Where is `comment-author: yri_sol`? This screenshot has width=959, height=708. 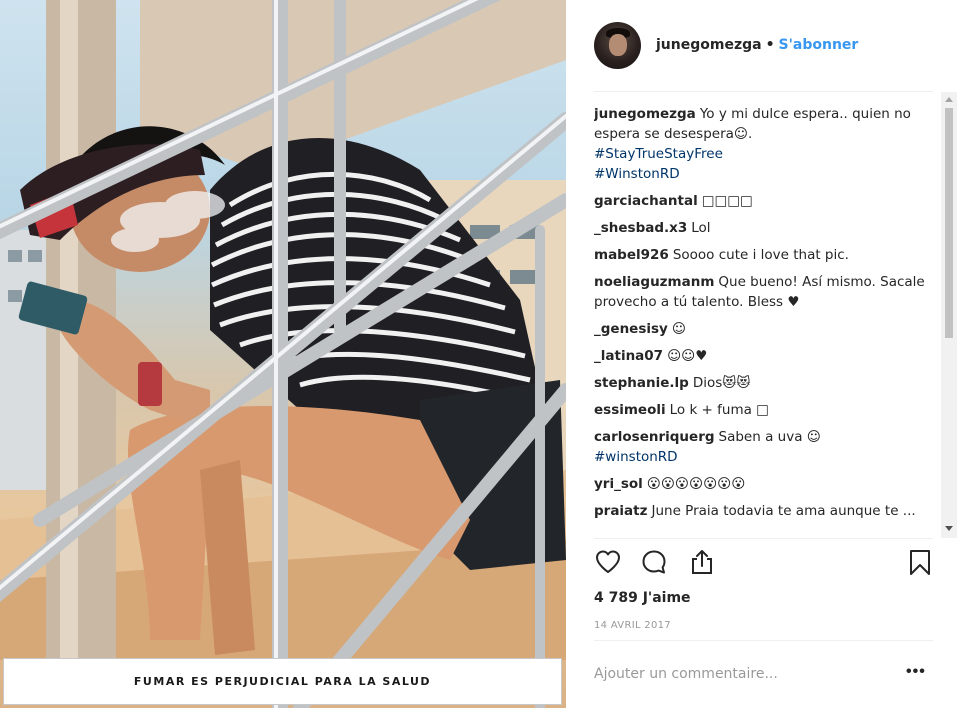 comment-author: yri_sol is located at coordinates (618, 484).